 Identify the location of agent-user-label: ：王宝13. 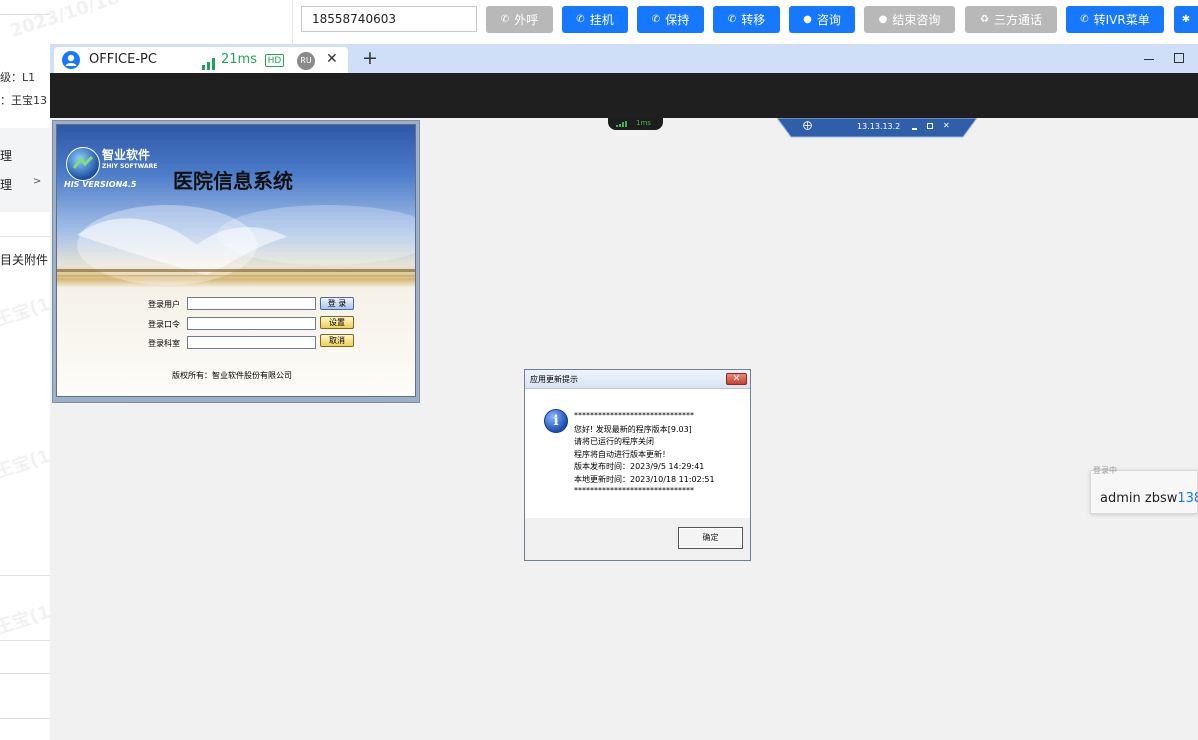
(23, 100).